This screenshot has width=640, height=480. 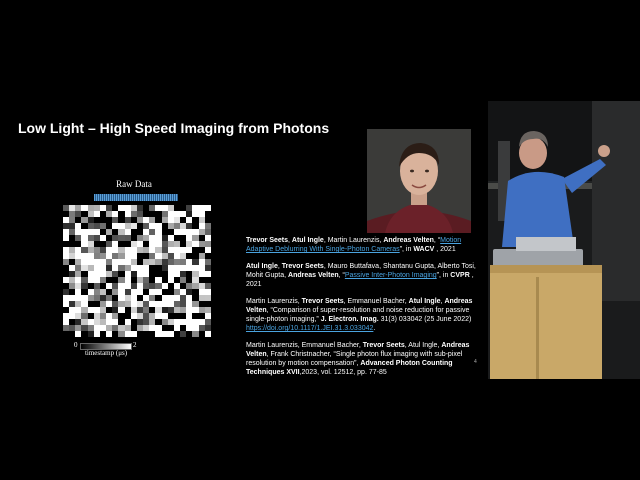 I want to click on reference-text: Martin Laurenzis, Emmanuel Bacher,, so click(x=304, y=345).